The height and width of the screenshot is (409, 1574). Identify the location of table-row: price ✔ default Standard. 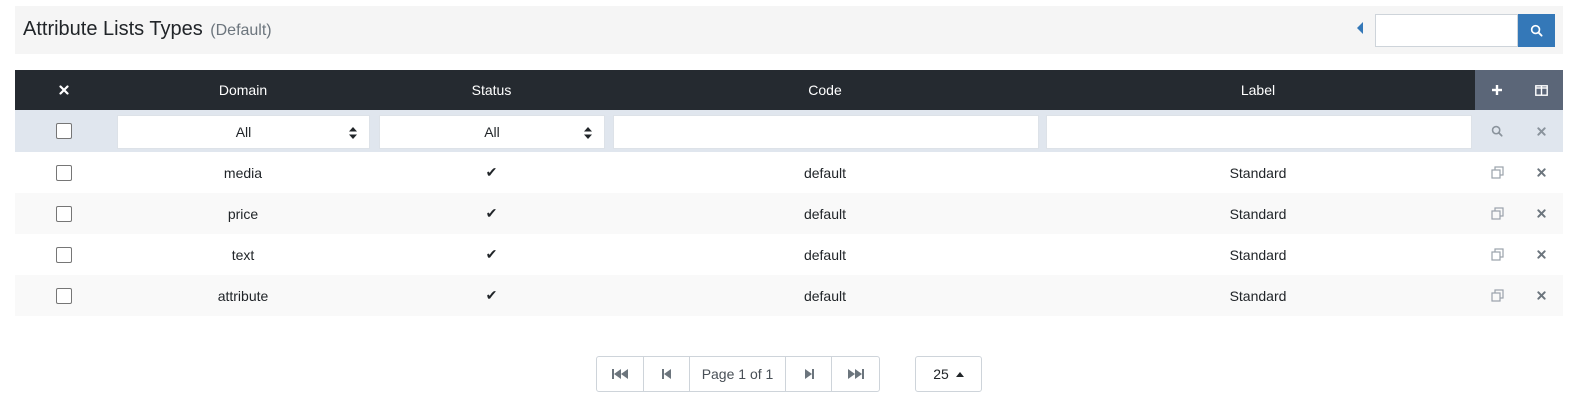
(789, 213).